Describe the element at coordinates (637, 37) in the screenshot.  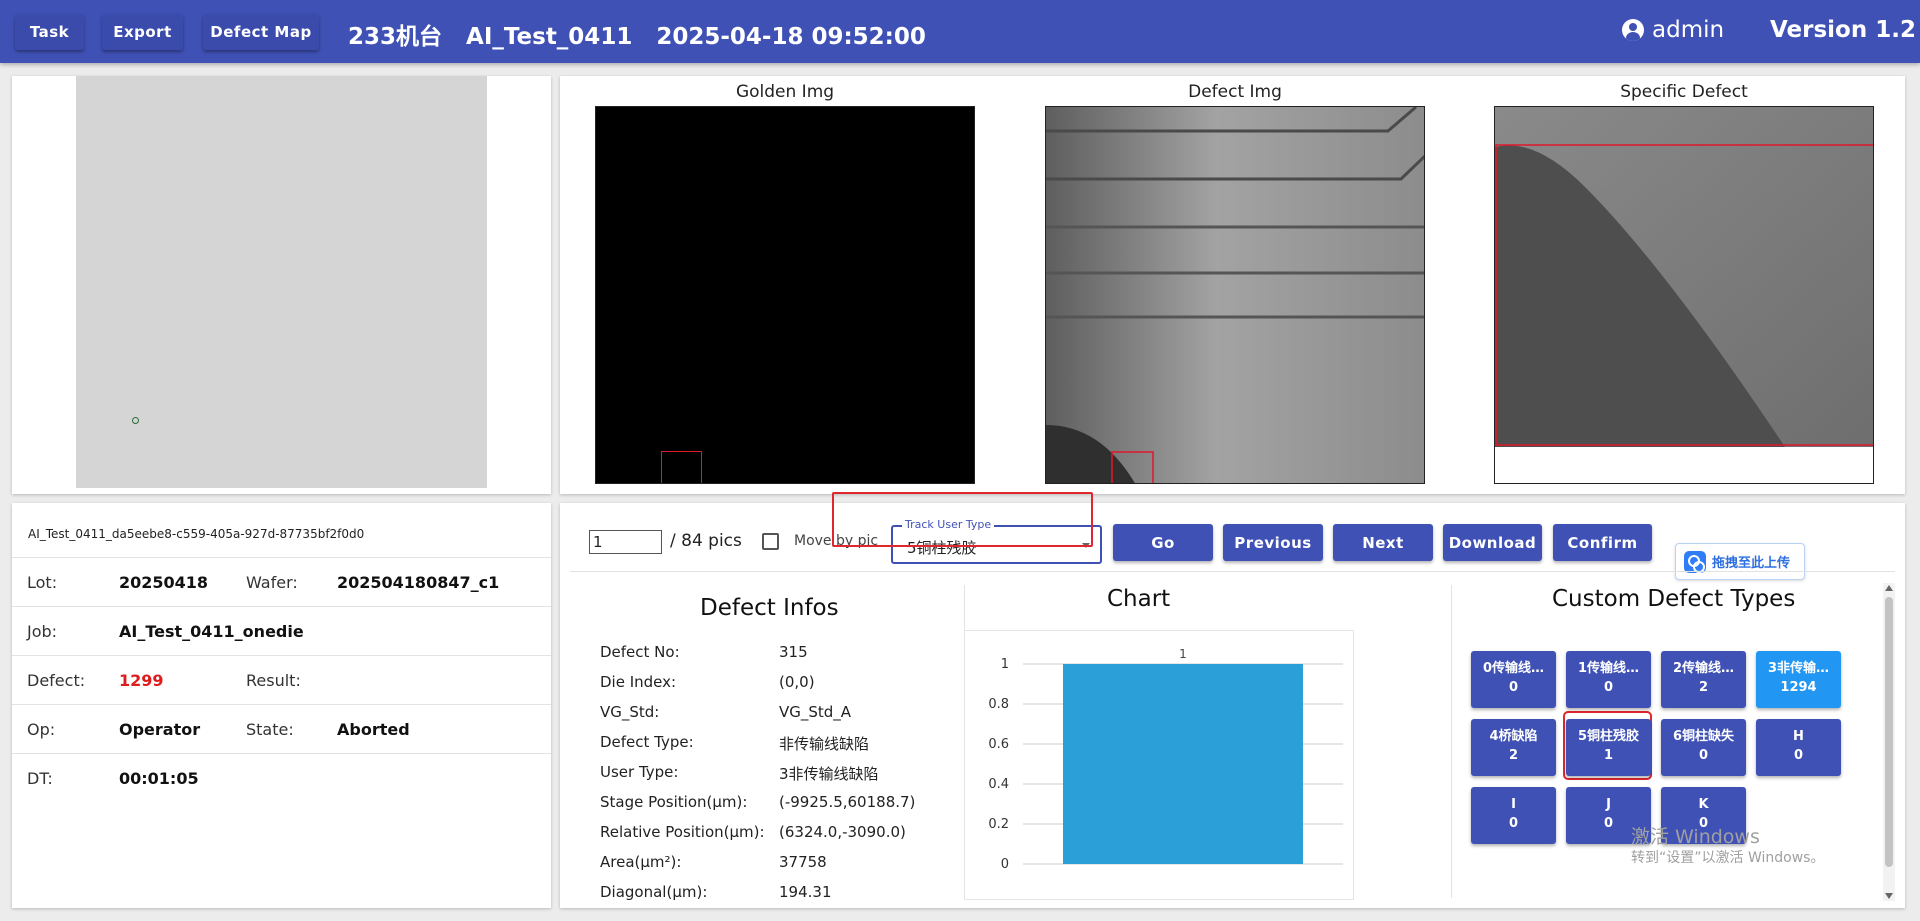
I see `page-title: 233机台 AI_Test_0411 2025-04-18 09:52:00` at that location.